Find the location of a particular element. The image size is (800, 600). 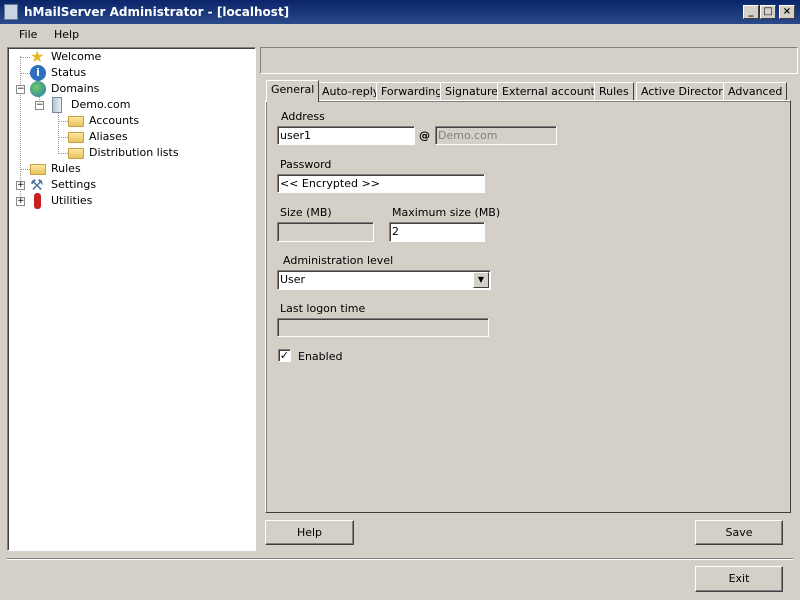

last-logon-label: Last logon time is located at coordinates (323, 308).